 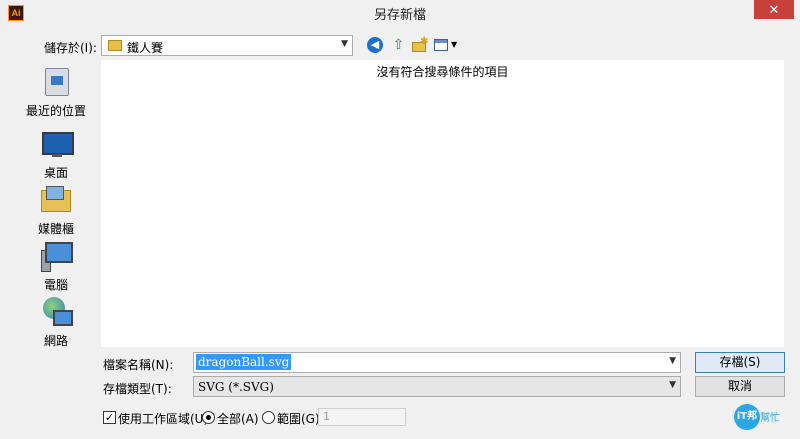 I want to click on close-button: ✕, so click(x=774, y=9).